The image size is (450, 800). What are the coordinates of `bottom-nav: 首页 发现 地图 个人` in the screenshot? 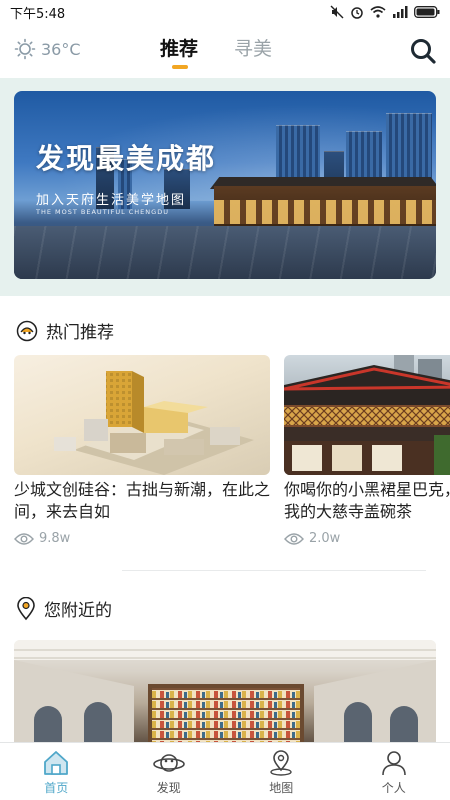 It's located at (225, 771).